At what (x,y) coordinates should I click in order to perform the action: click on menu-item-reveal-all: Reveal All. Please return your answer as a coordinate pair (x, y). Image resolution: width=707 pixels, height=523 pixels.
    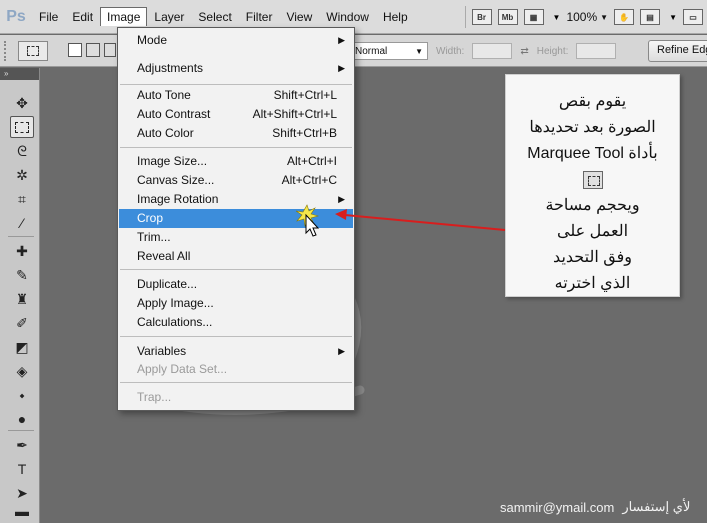
    Looking at the image, I should click on (236, 256).